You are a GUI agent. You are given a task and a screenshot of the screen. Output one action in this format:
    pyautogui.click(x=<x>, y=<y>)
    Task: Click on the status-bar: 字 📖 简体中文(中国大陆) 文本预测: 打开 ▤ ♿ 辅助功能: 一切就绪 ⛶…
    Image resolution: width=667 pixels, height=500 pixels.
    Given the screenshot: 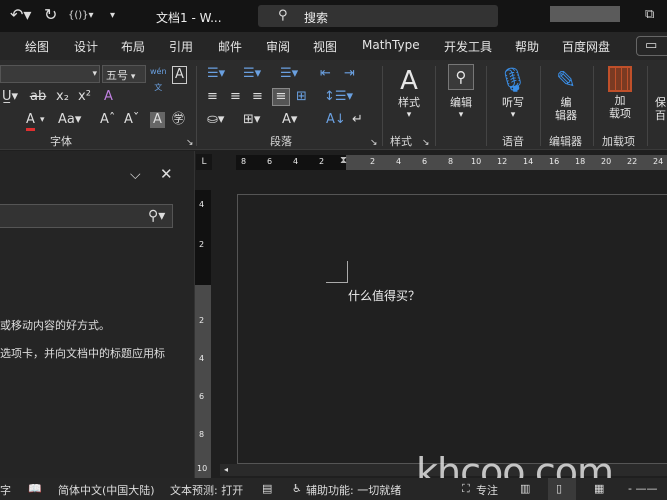 What is the action you would take?
    pyautogui.click(x=333, y=489)
    